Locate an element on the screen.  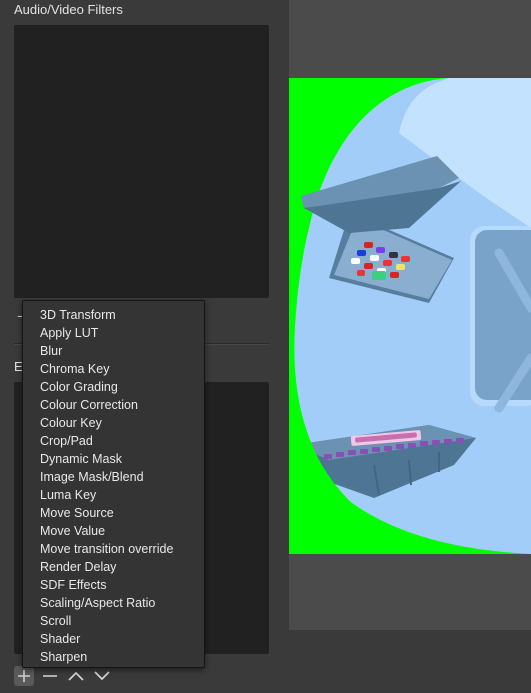
plus-icon is located at coordinates (24, 676).